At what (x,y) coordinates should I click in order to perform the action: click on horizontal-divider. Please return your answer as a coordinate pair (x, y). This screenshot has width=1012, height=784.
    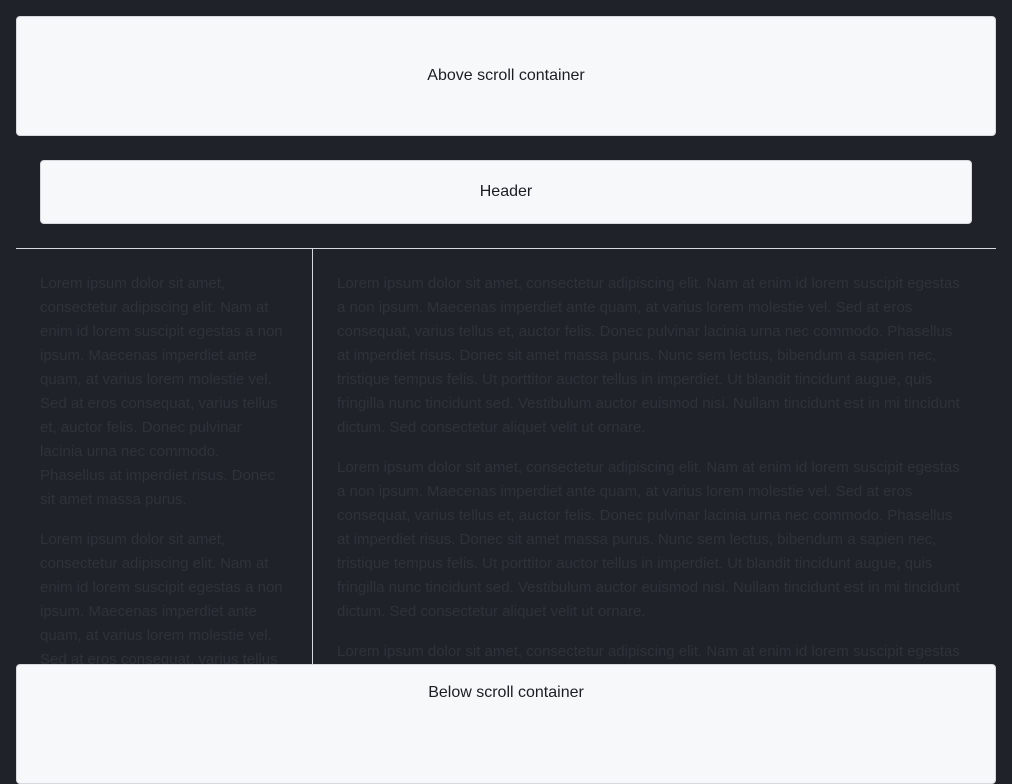
    Looking at the image, I should click on (506, 248).